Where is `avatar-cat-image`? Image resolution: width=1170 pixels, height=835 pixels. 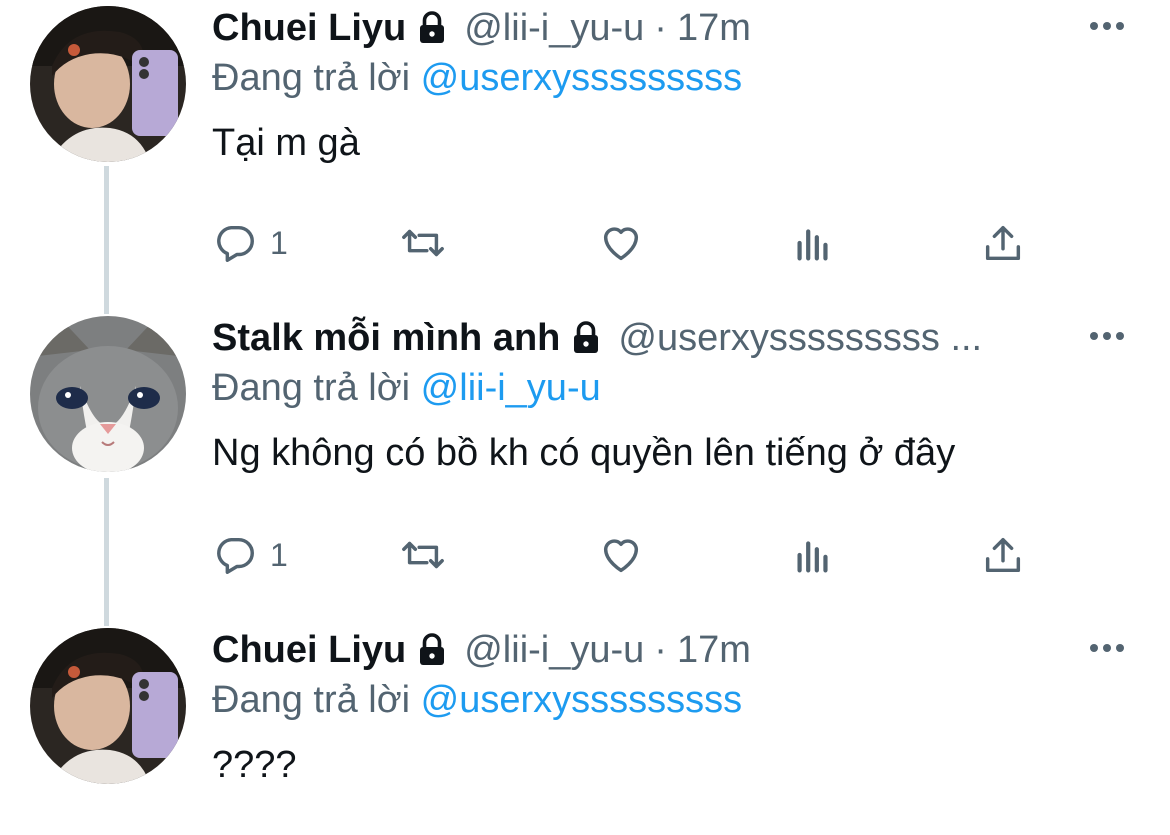
avatar-cat-image is located at coordinates (108, 394).